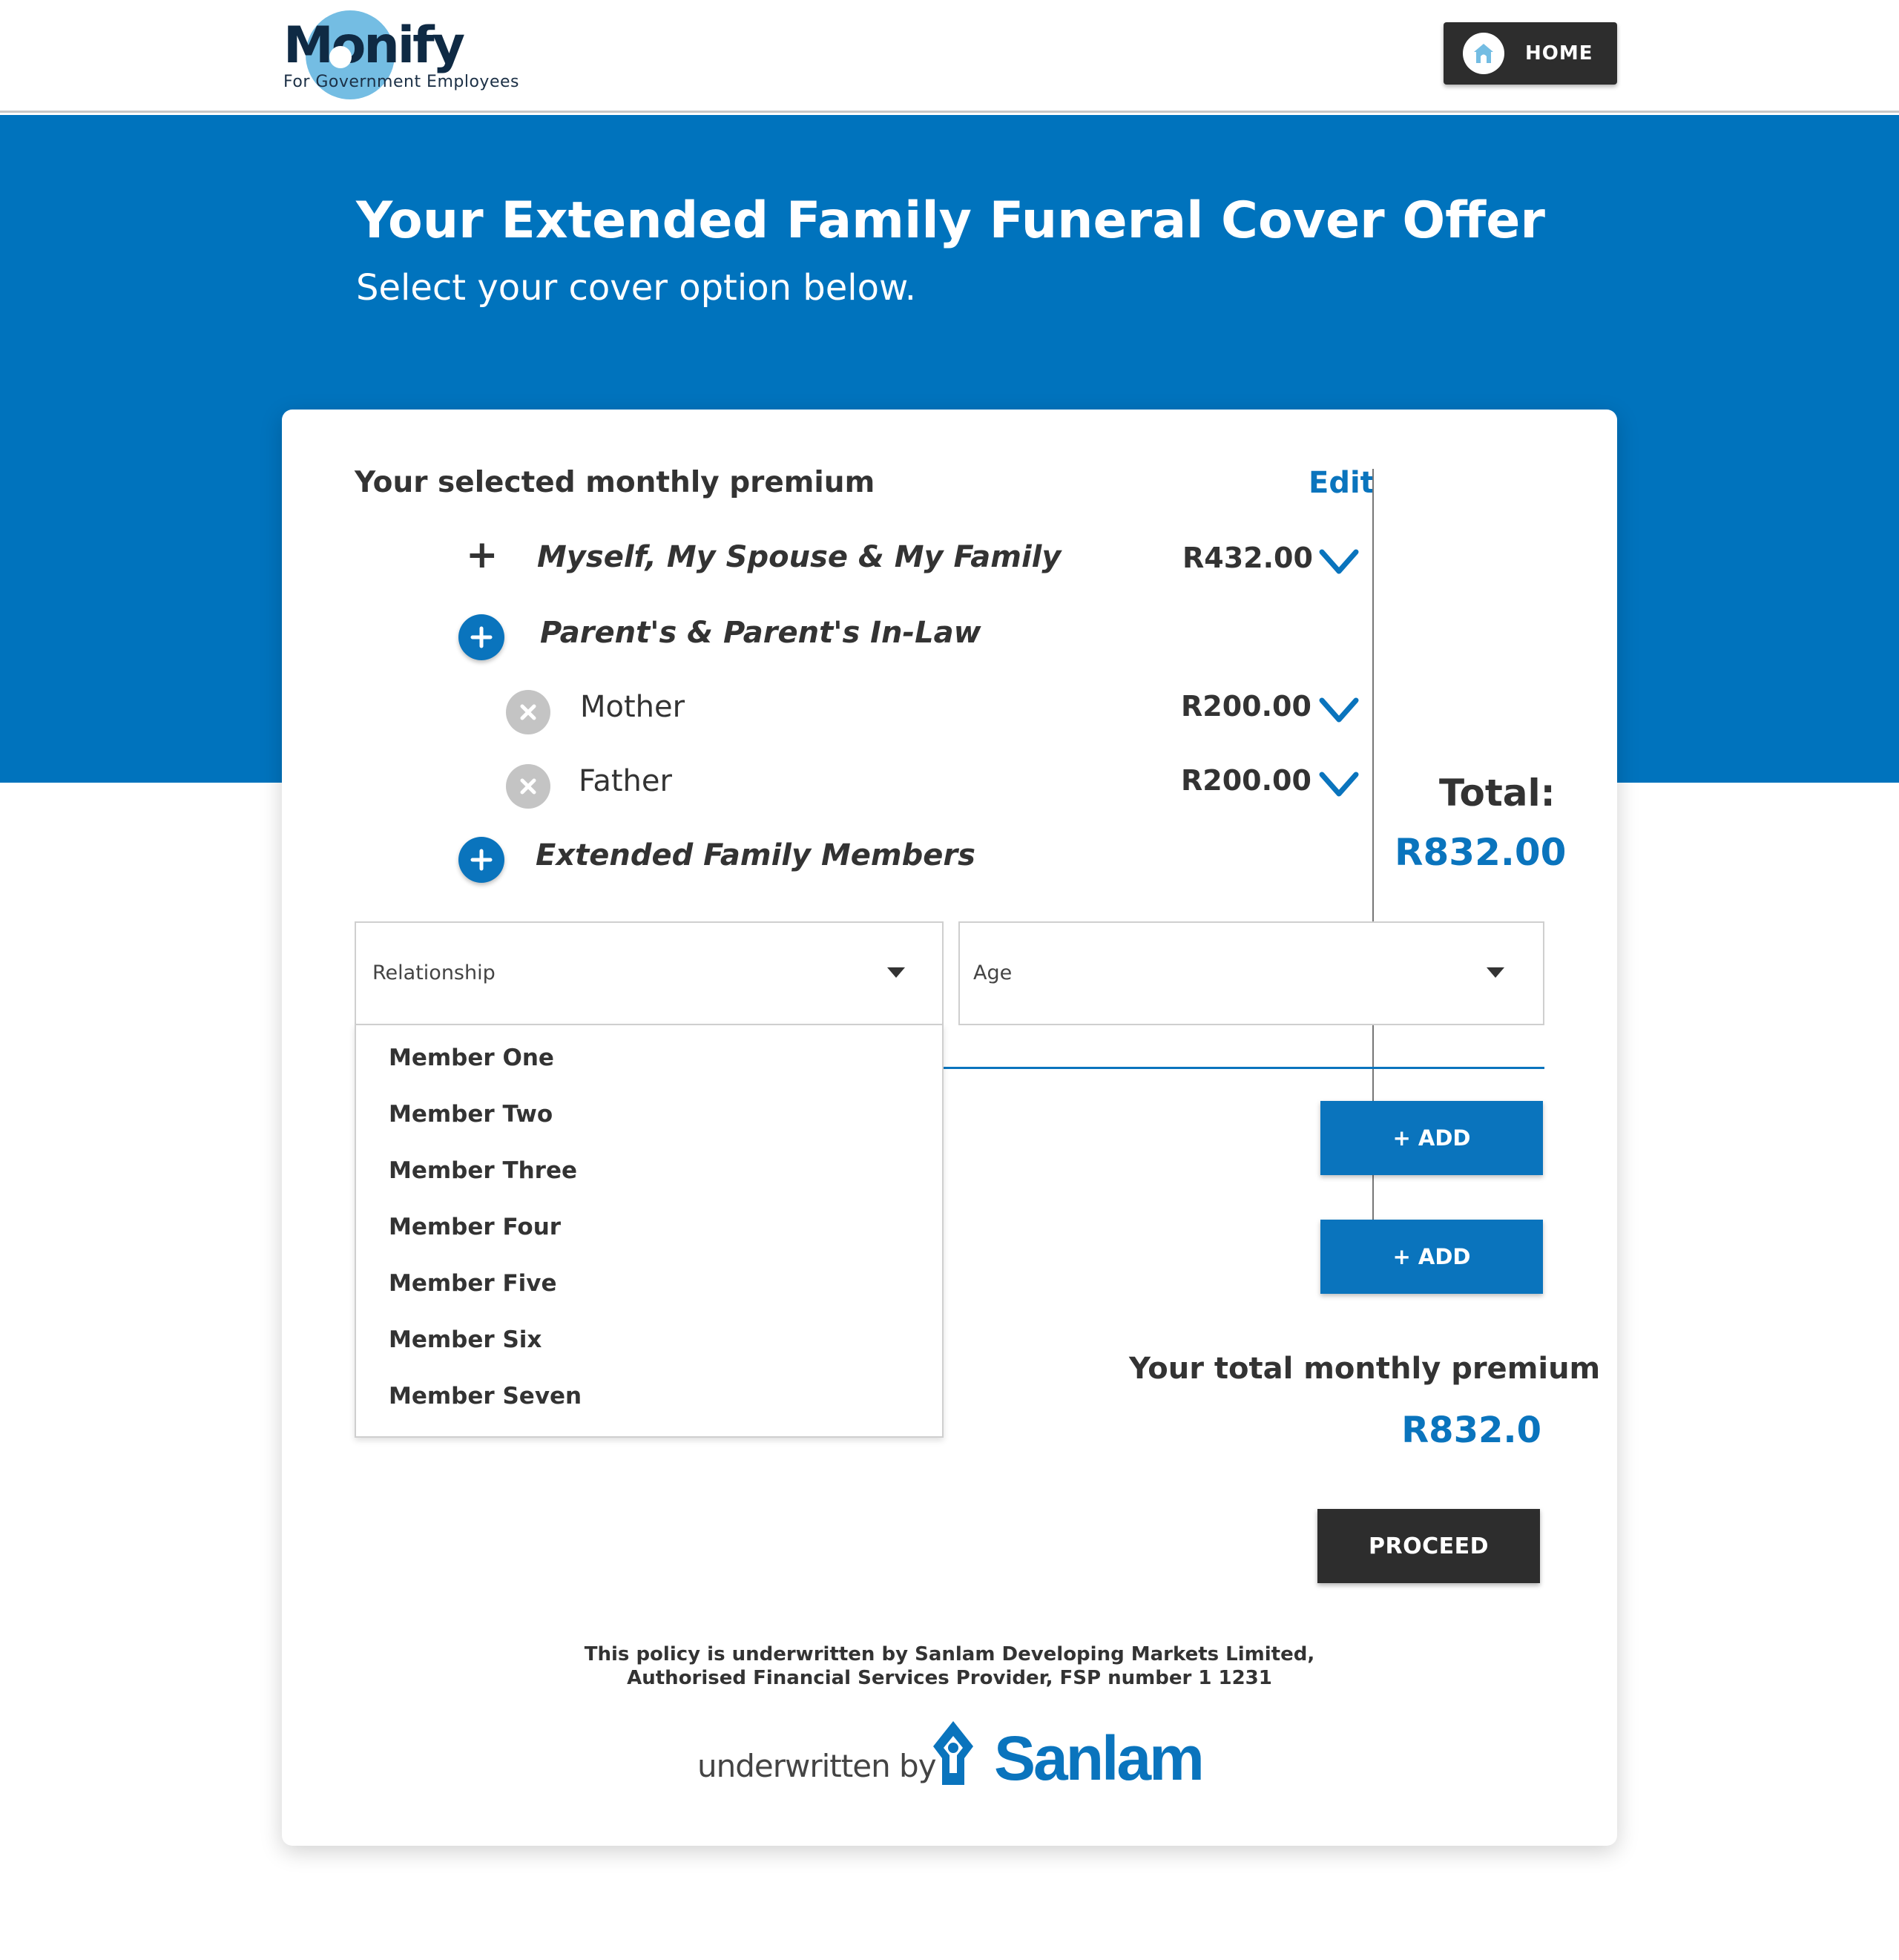  Describe the element at coordinates (632, 707) in the screenshot. I see `cover-row-label-mother: Mother` at that location.